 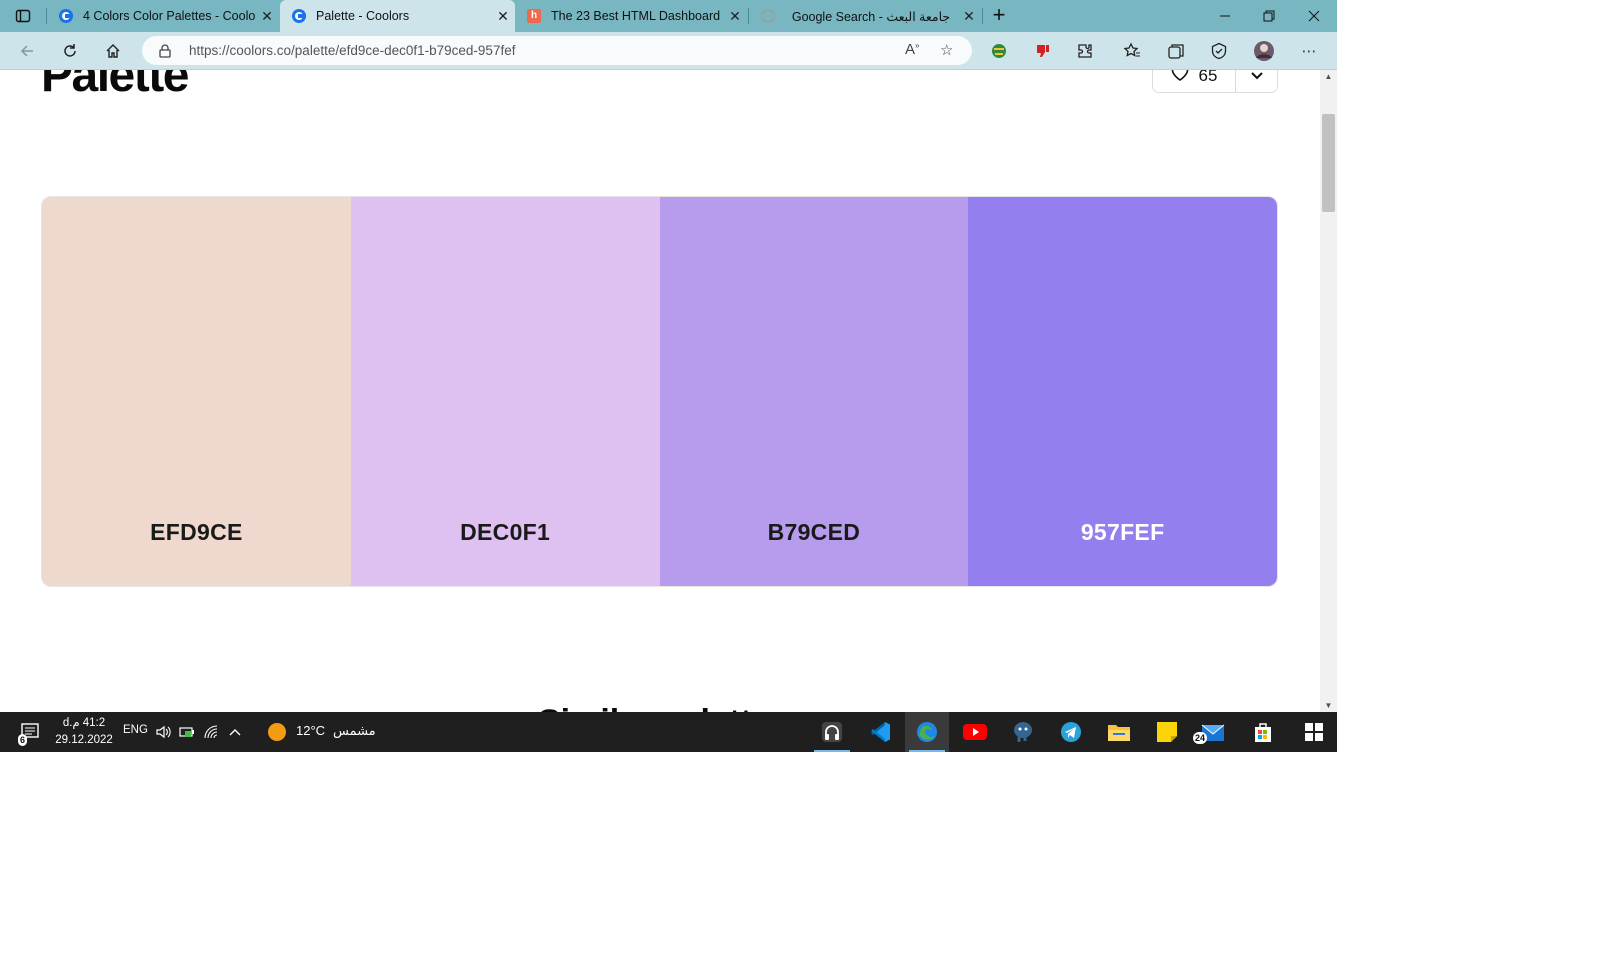 I want to click on notification-center-icon: 6, so click(x=30, y=732).